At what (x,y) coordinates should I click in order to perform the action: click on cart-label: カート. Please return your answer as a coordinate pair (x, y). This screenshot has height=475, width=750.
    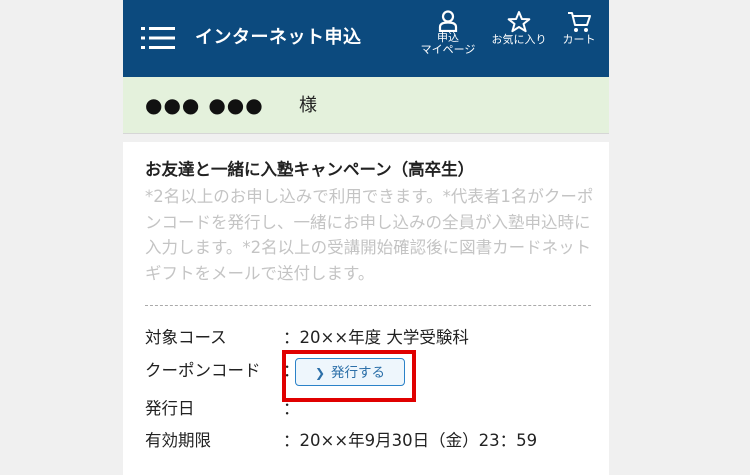
    Looking at the image, I should click on (579, 39).